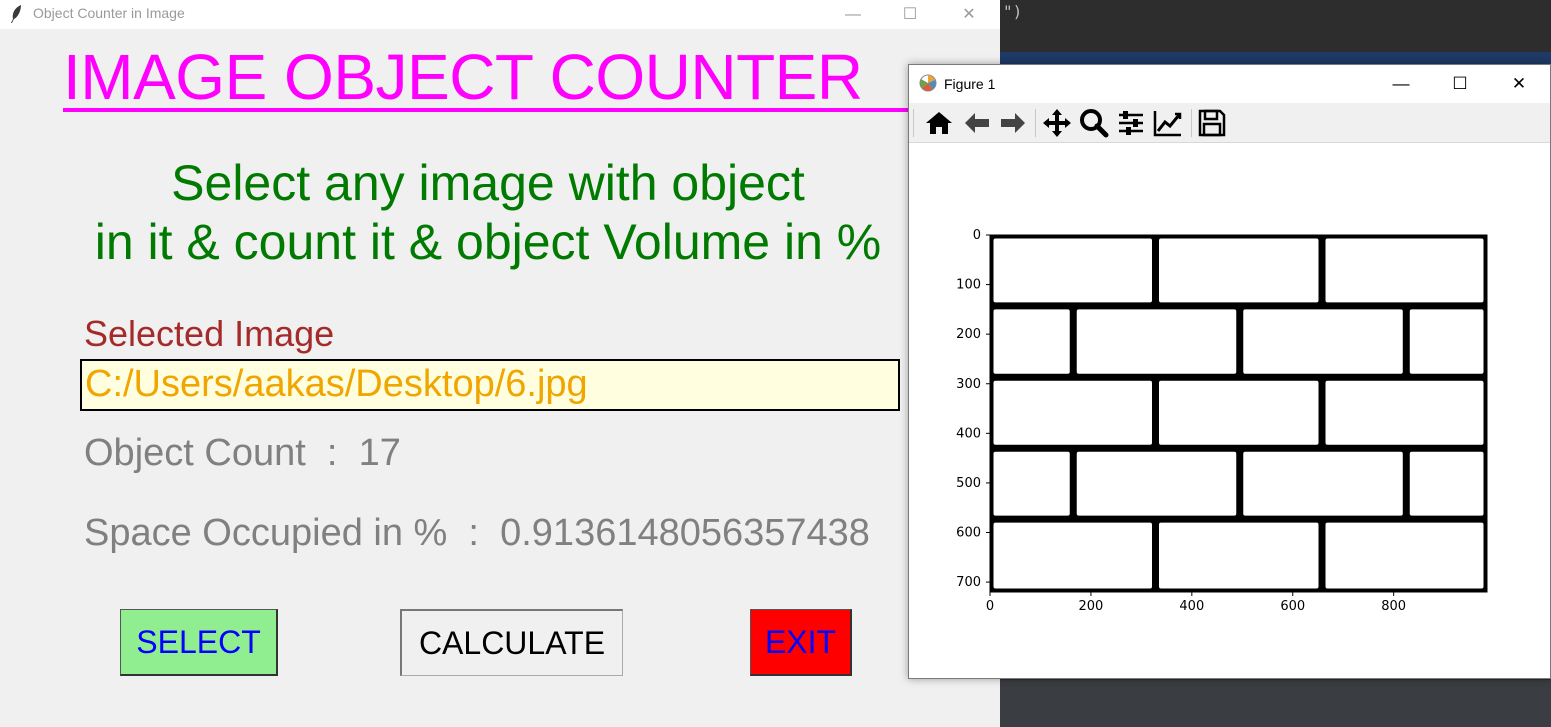  I want to click on y-tick-label: 400, so click(968, 433).